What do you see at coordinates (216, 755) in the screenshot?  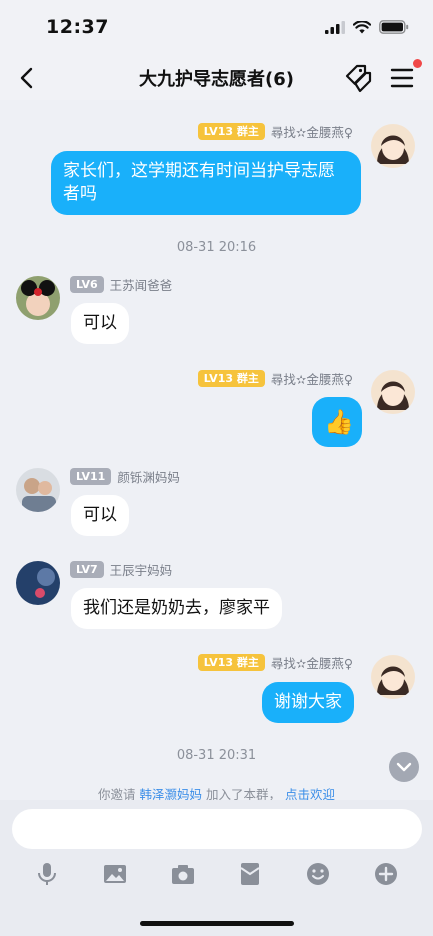 I see `timestamp: 08-31 20:31` at bounding box center [216, 755].